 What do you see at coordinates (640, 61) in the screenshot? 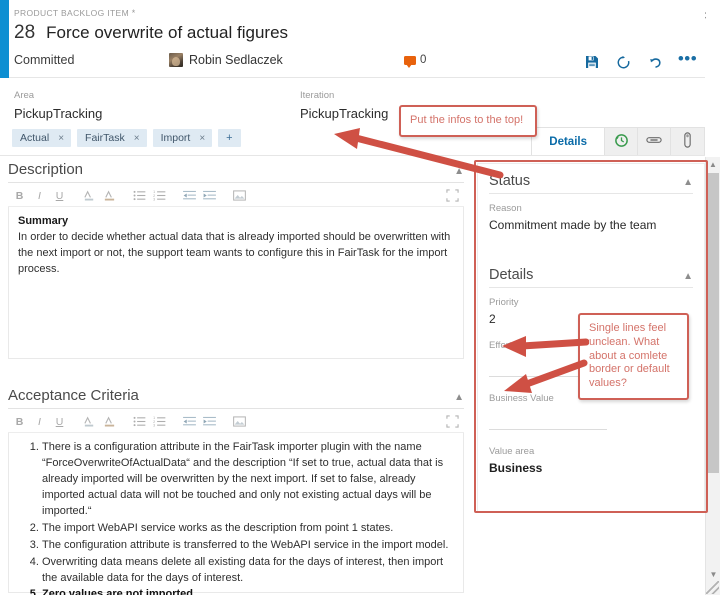
I see `header-actions: •••` at bounding box center [640, 61].